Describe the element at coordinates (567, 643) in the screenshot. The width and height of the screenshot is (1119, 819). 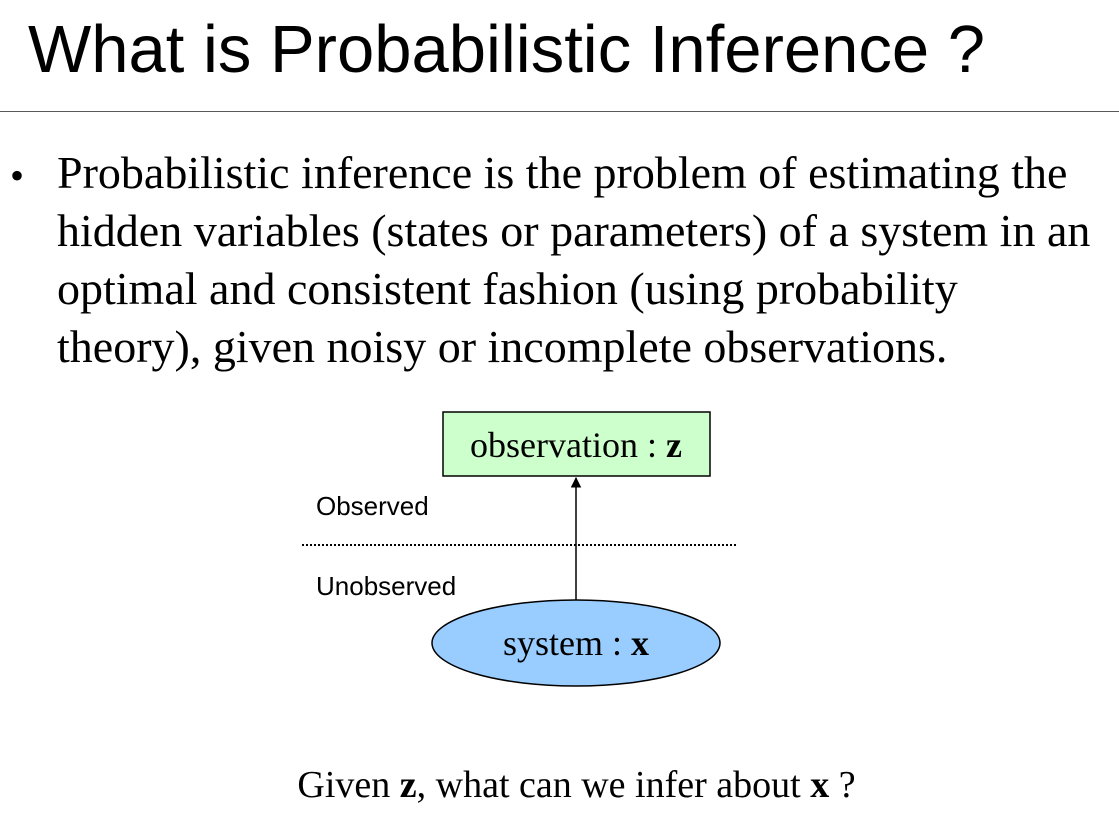
I see `system-label-text: system :` at that location.